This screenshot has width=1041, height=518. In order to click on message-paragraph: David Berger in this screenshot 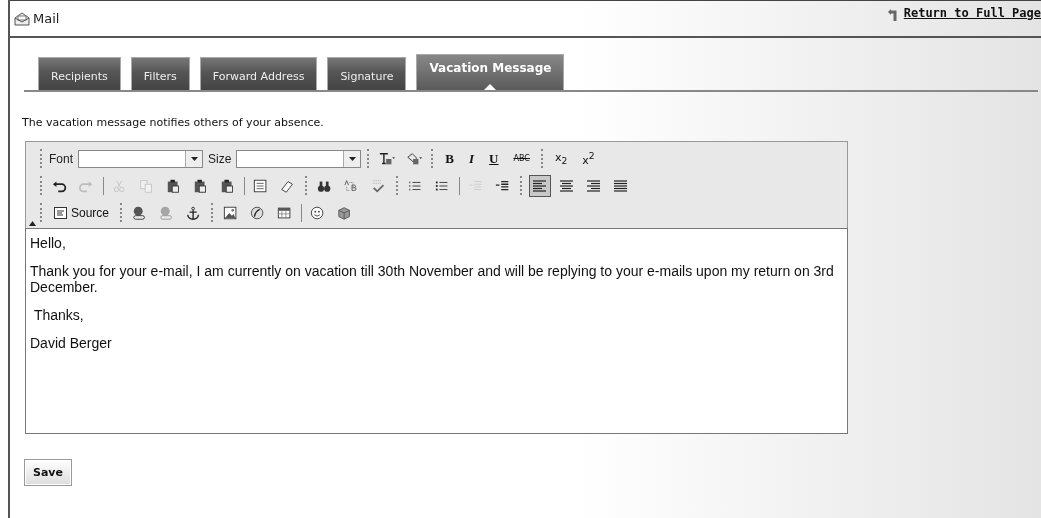, I will do `click(71, 343)`.